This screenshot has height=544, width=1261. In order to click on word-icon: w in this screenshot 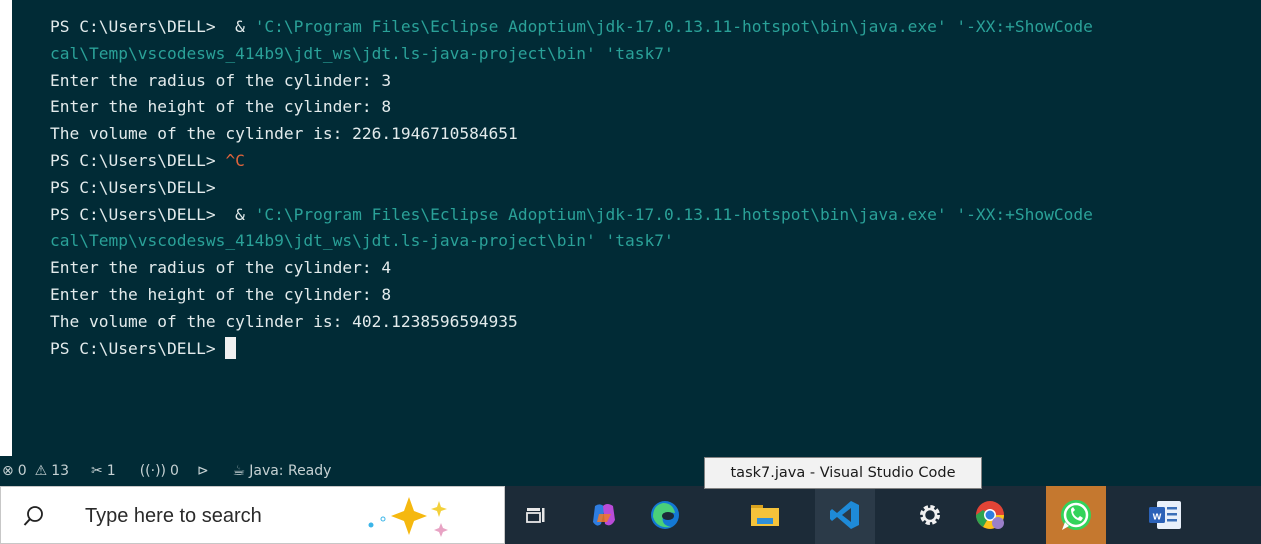, I will do `click(1165, 515)`.